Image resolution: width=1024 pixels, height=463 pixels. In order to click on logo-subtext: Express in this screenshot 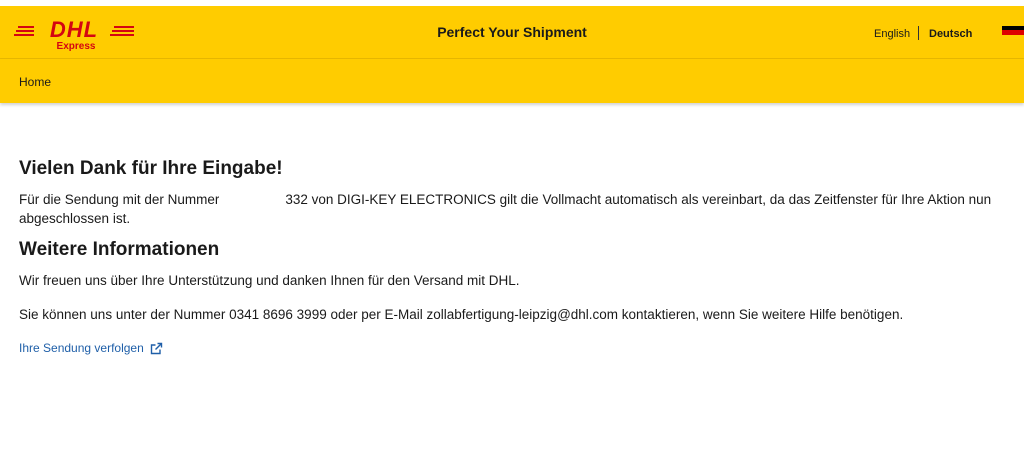, I will do `click(76, 46)`.